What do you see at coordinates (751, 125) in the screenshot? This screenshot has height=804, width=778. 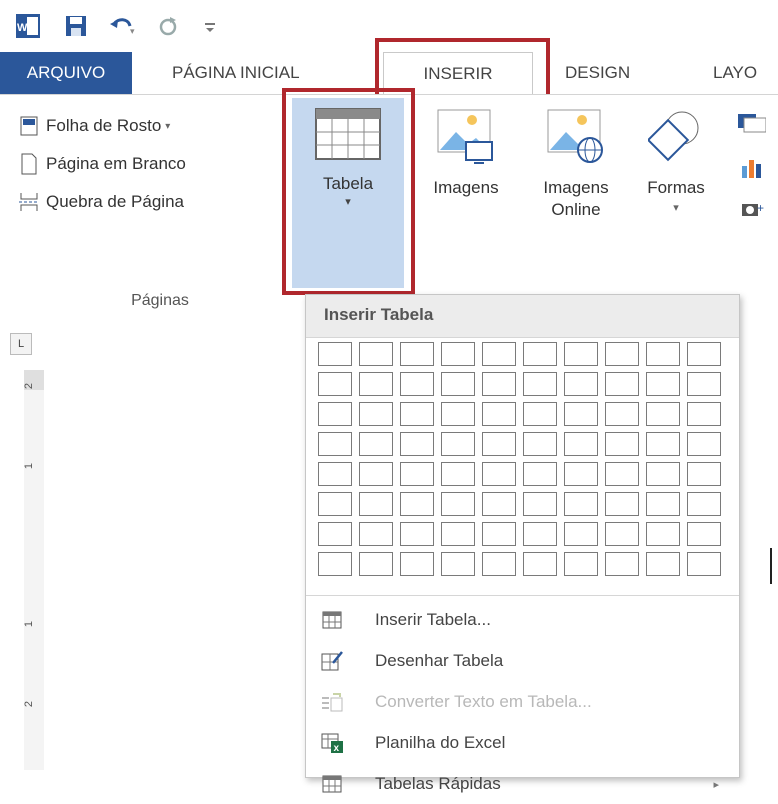 I see `smartart-icon` at bounding box center [751, 125].